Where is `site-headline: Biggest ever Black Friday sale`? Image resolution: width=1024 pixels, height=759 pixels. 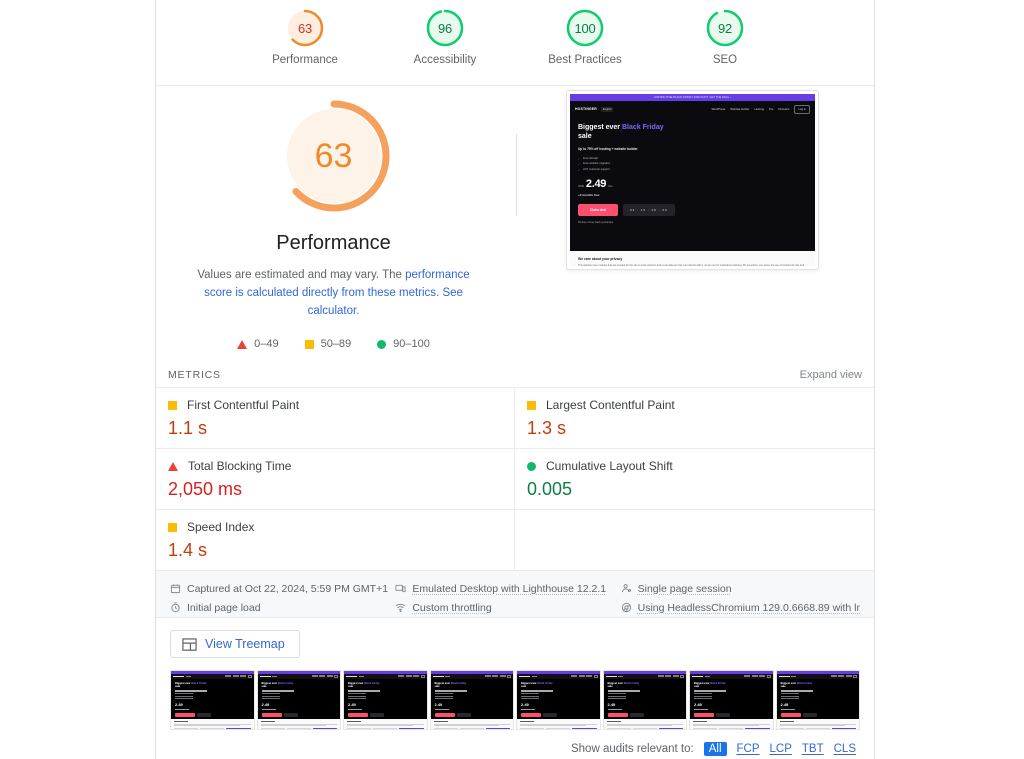
site-headline: Biggest ever Black Friday sale is located at coordinates (692, 133).